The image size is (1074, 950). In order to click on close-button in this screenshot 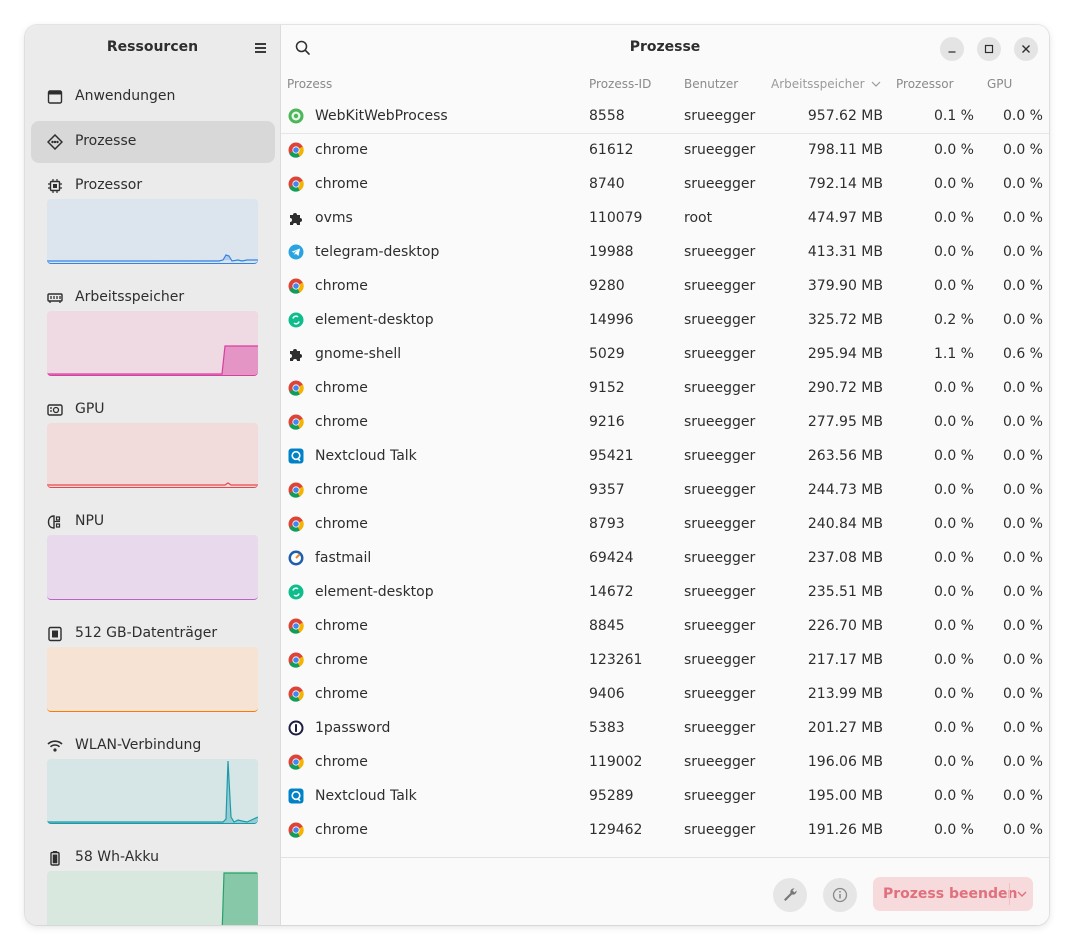, I will do `click(1026, 49)`.